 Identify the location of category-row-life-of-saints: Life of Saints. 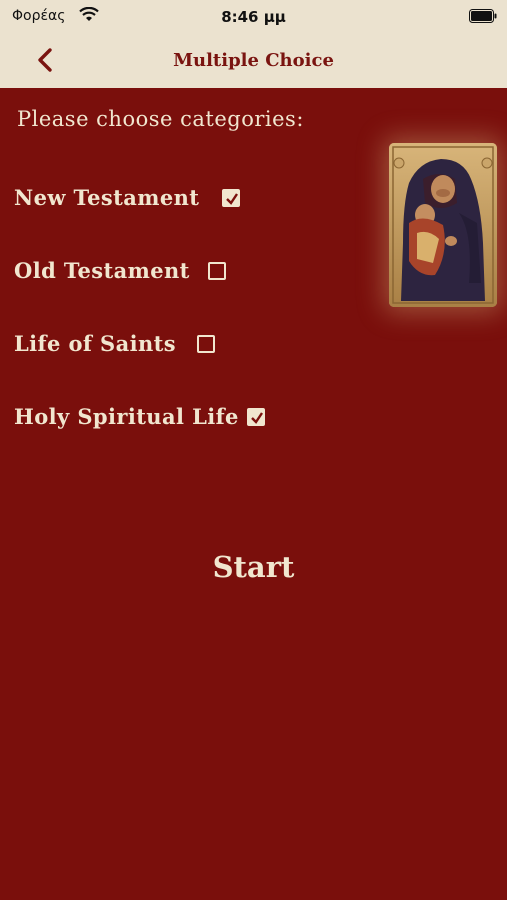
(114, 344).